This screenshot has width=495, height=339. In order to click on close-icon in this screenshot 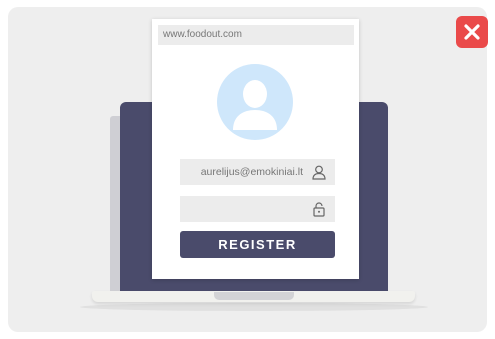, I will do `click(472, 32)`.